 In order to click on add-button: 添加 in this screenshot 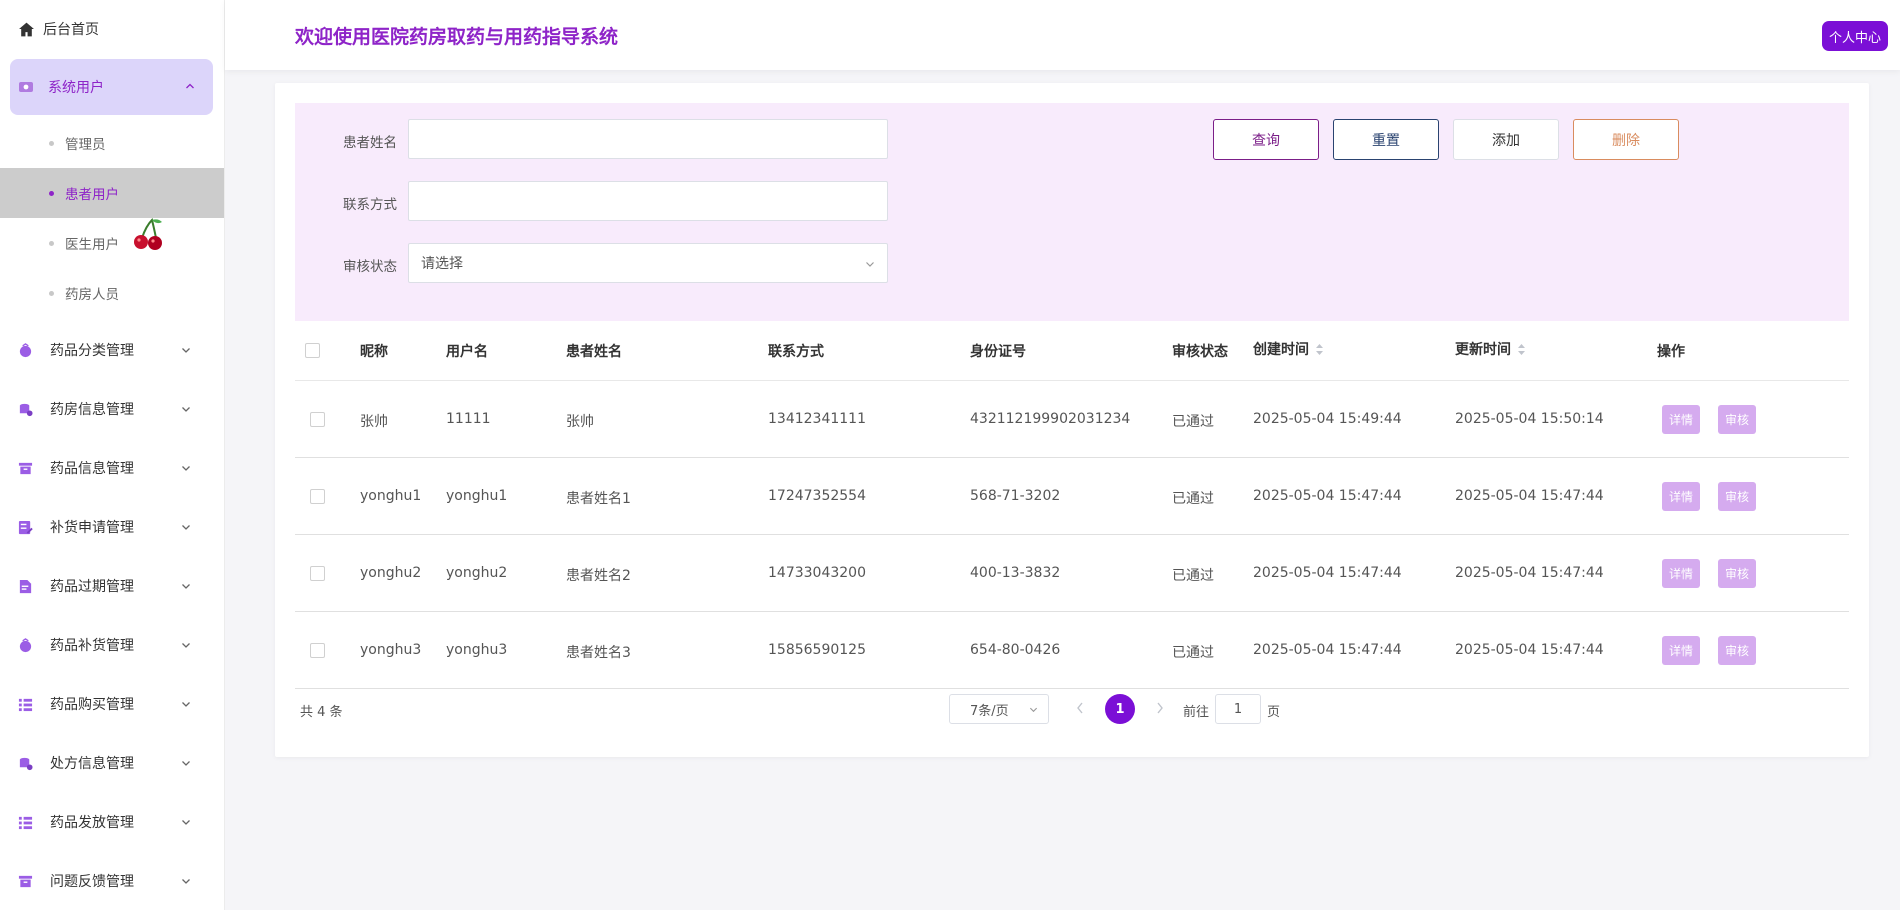, I will do `click(1506, 139)`.